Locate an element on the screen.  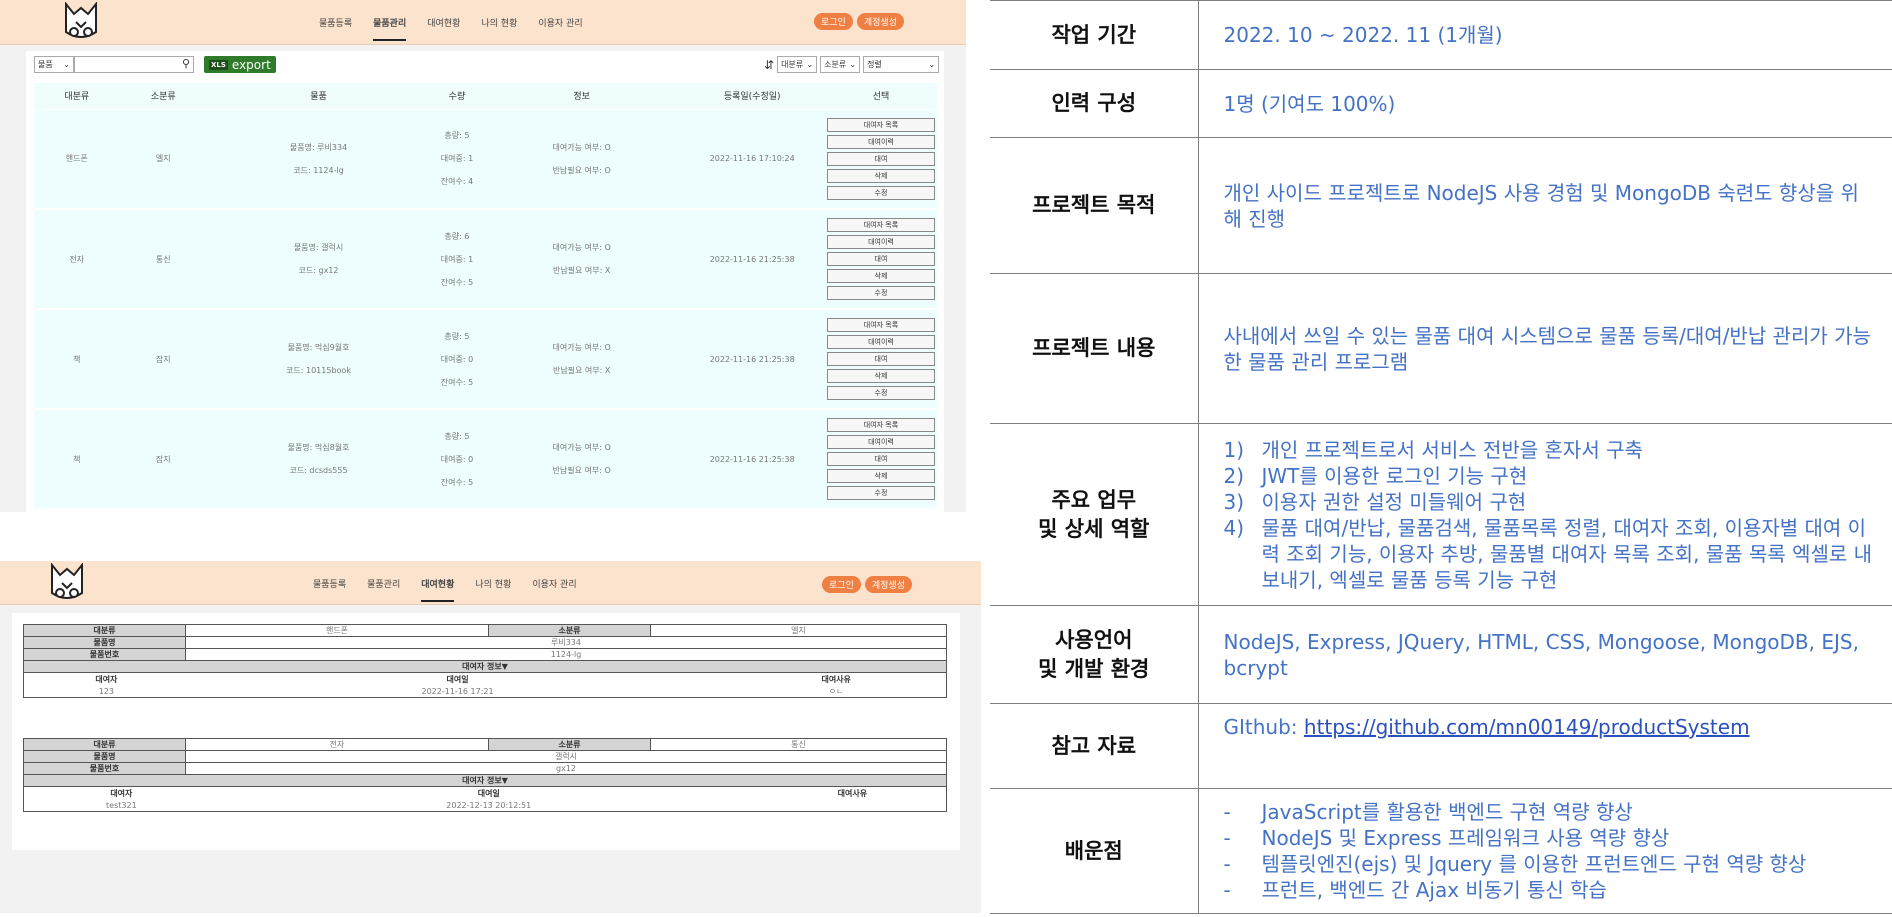
qty-remain: 잔여수: 4 is located at coordinates (457, 182).